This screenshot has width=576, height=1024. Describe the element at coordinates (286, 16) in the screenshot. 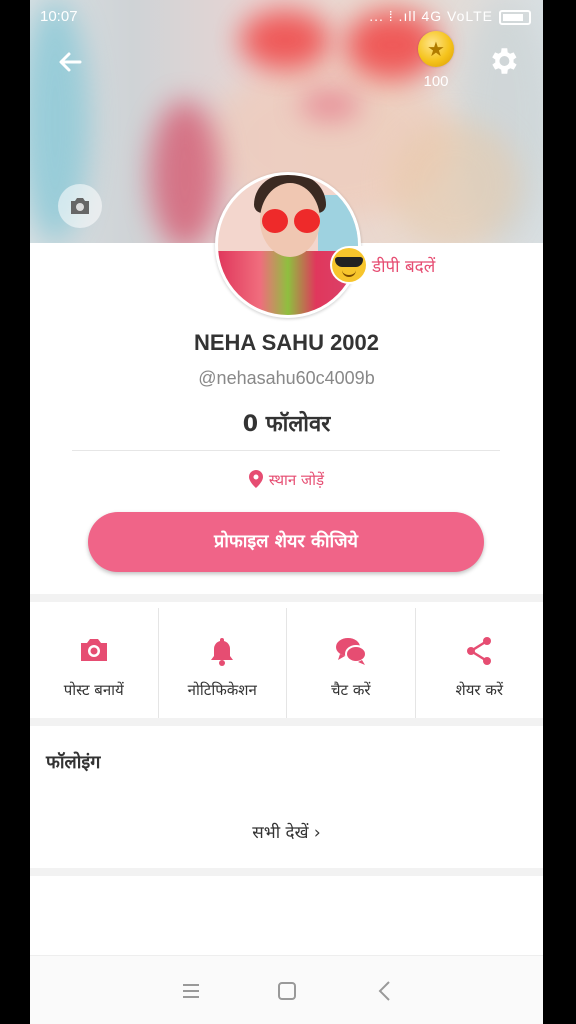

I see `status-bar: 10:07 ... ⁞ .ıll 4G VoLTE` at that location.